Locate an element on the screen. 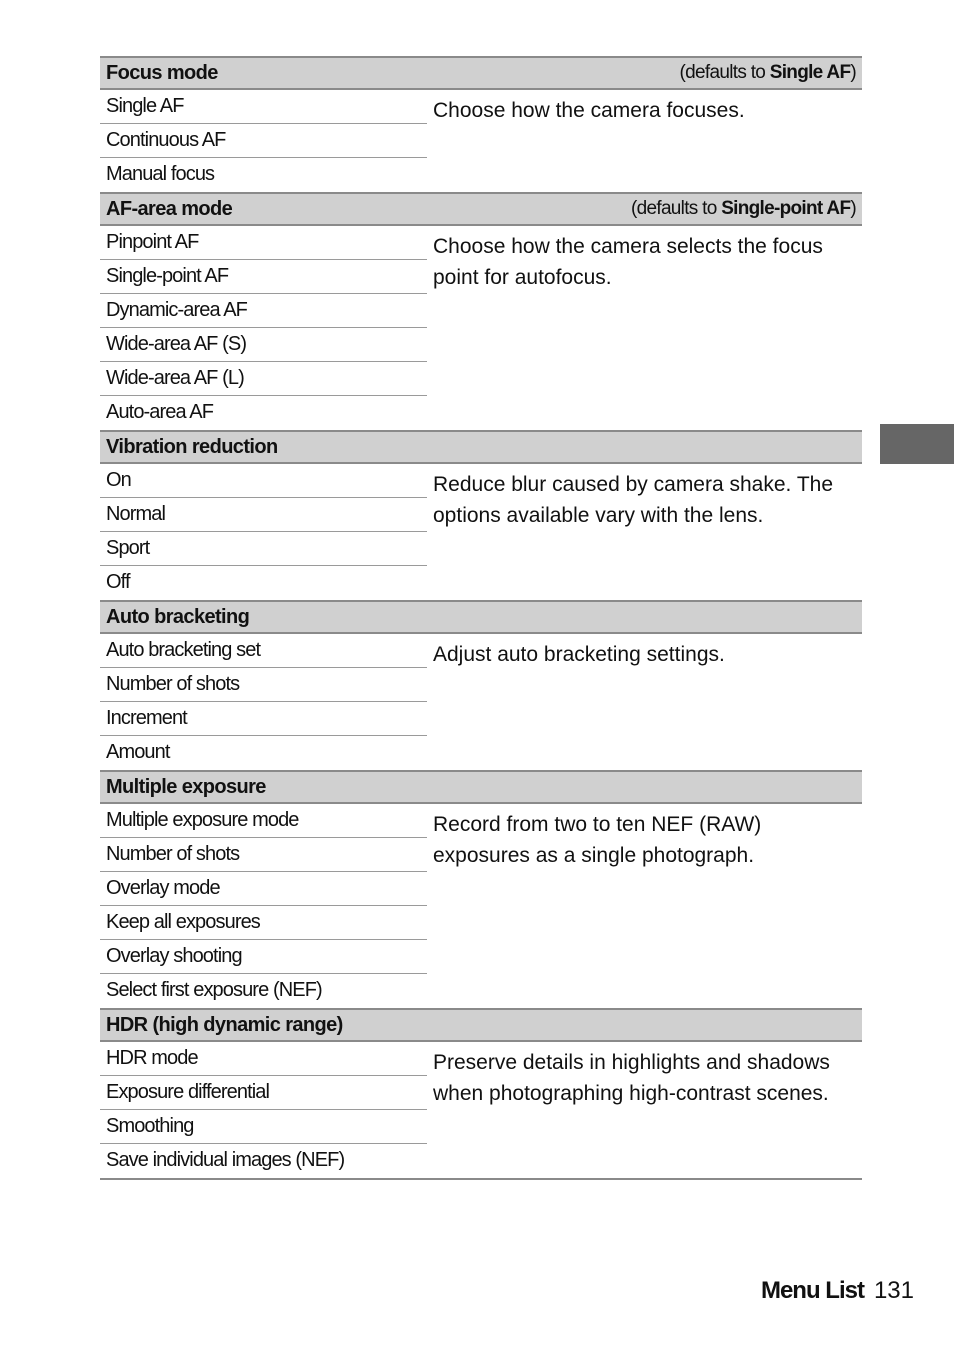 This screenshot has height=1345, width=954. option-list: On Normal Sport Off is located at coordinates (263, 532).